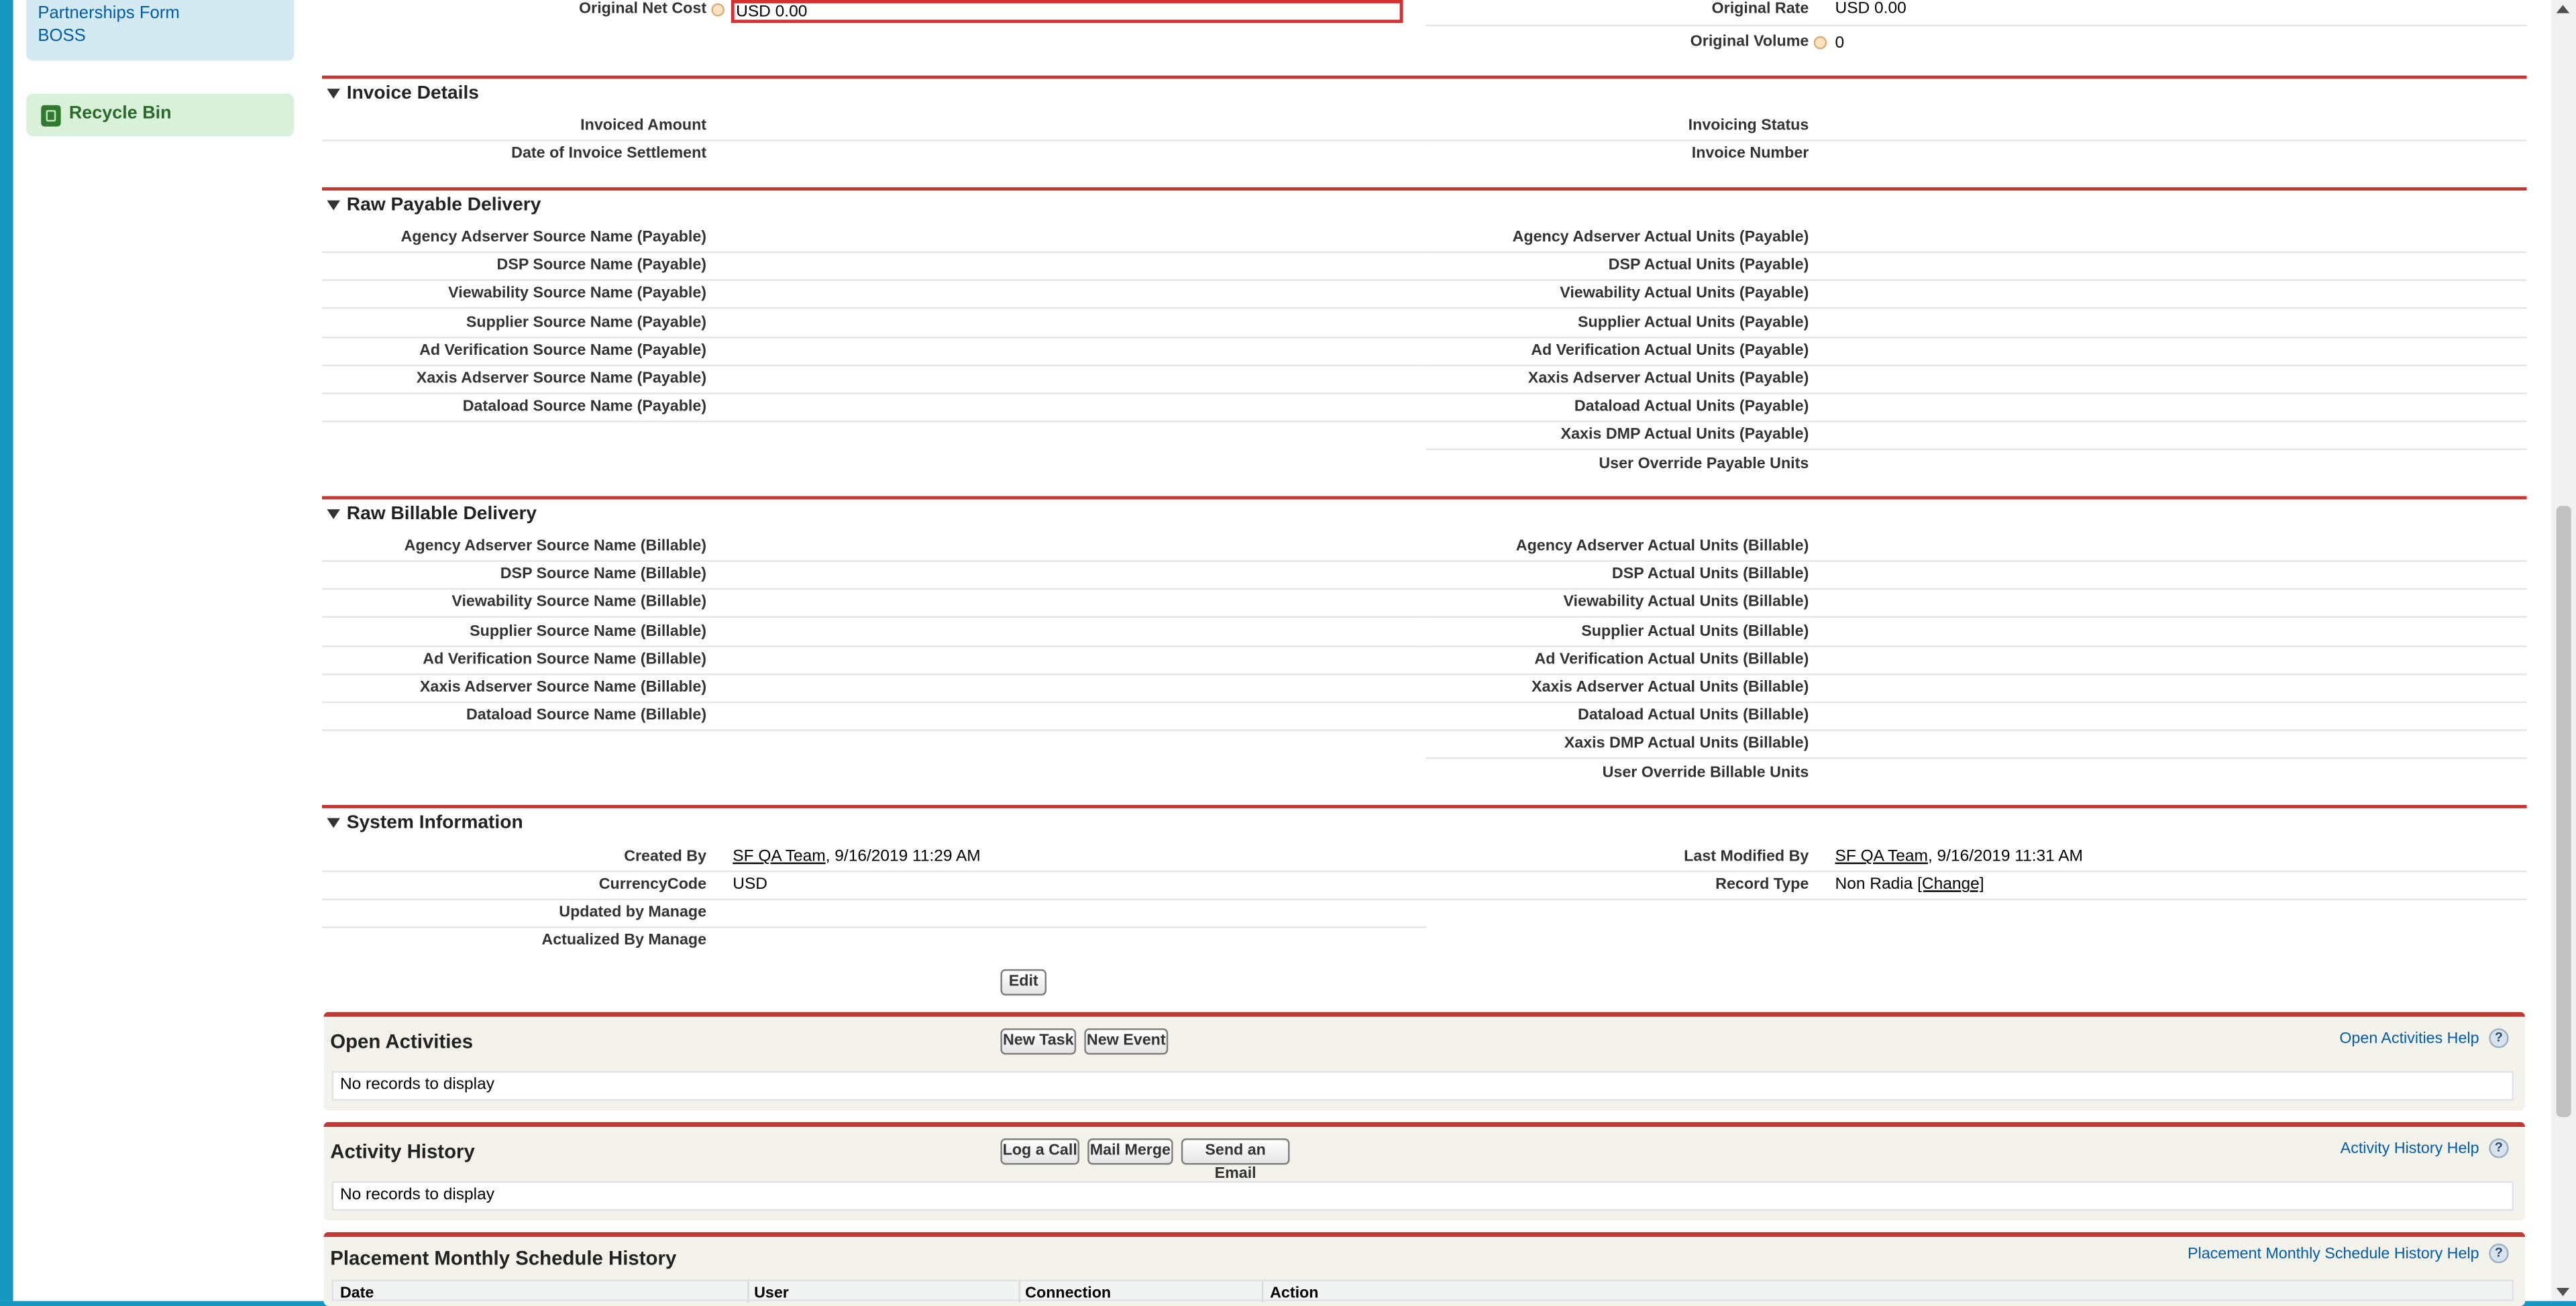 Image resolution: width=2576 pixels, height=1306 pixels. I want to click on mail-merge-button: Mail Merge, so click(1130, 1151).